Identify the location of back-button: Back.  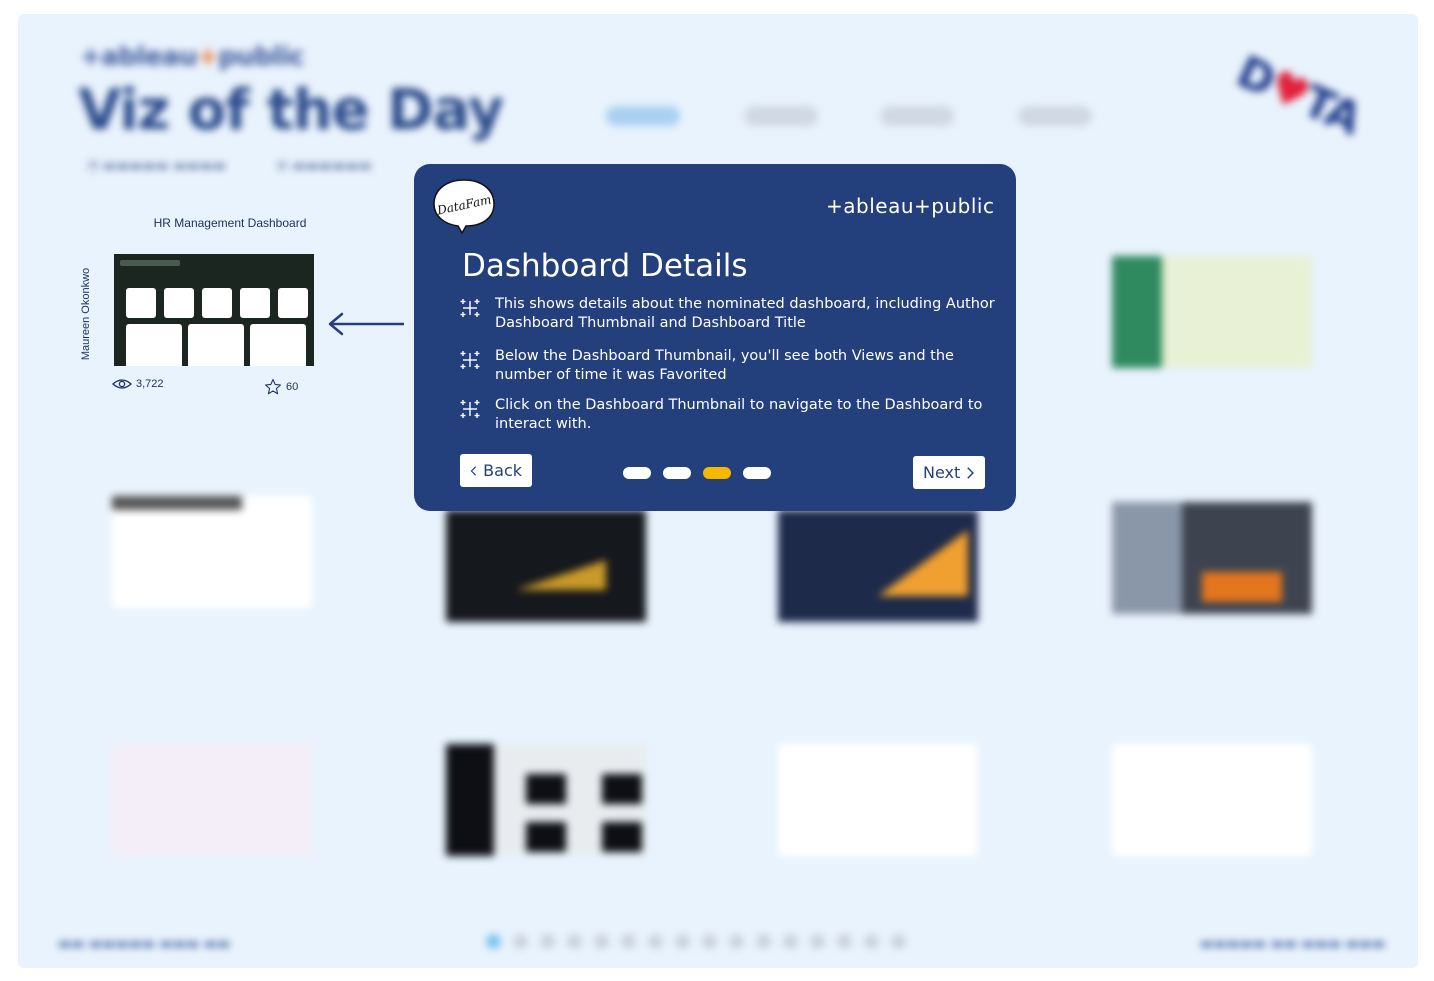
(496, 470).